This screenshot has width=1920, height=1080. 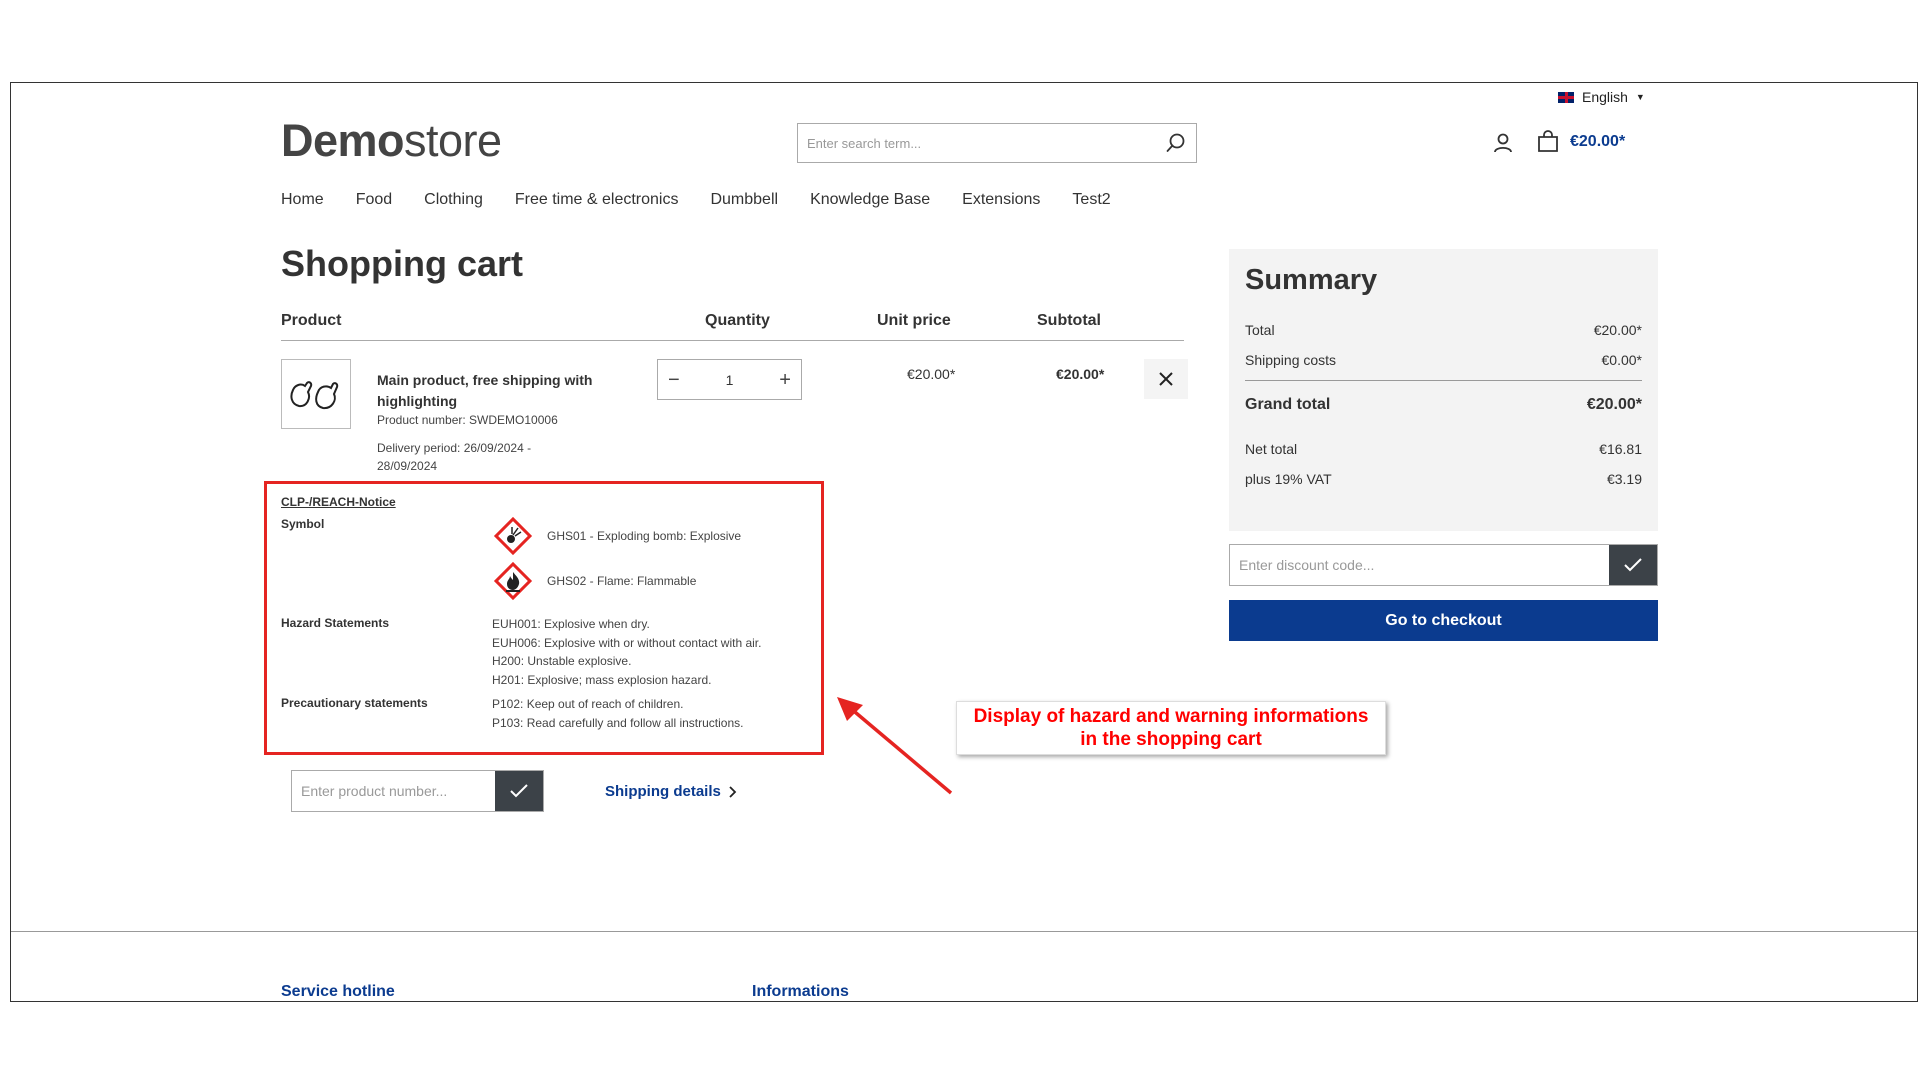 I want to click on search-icon, so click(x=1175, y=142).